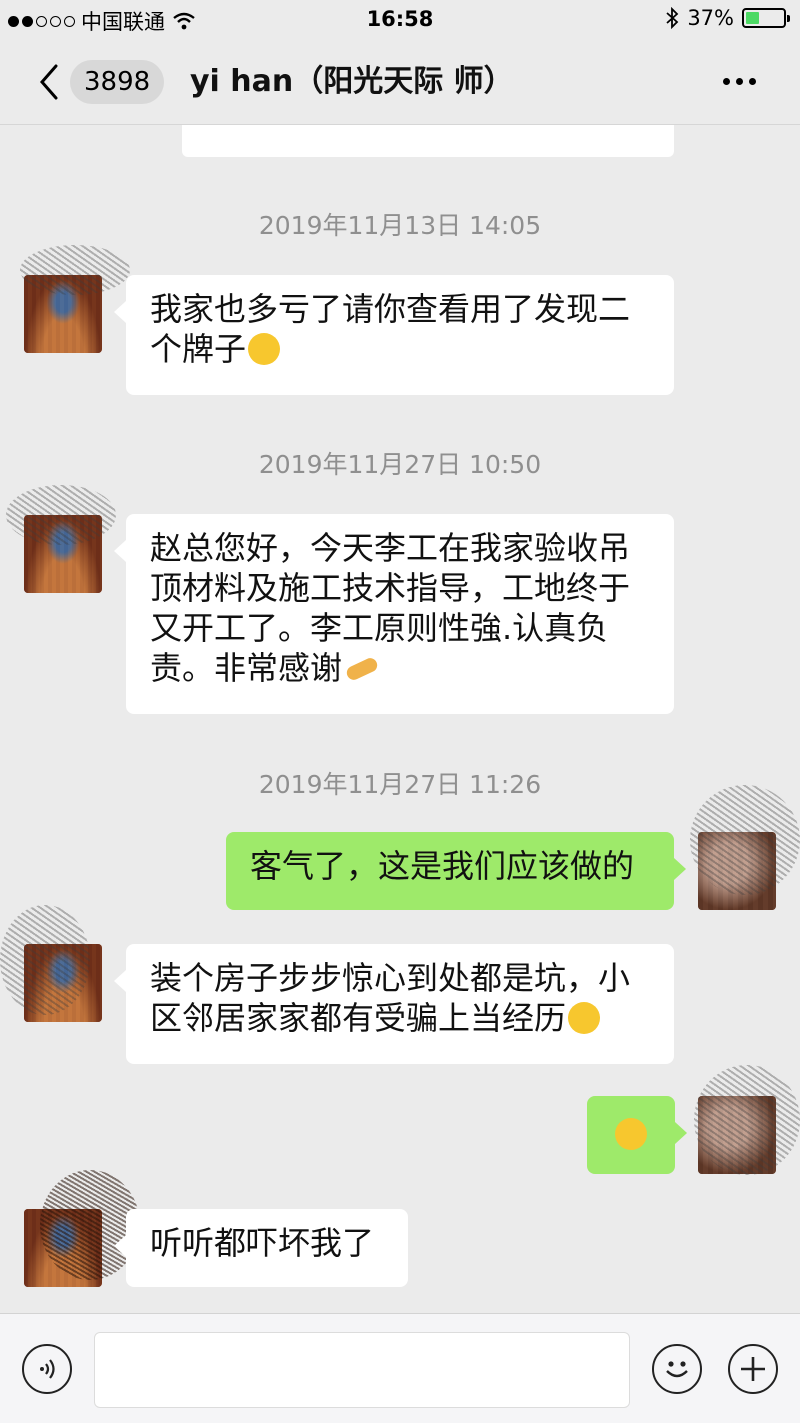 This screenshot has width=800, height=1423. I want to click on smile-face-icon, so click(677, 1369).